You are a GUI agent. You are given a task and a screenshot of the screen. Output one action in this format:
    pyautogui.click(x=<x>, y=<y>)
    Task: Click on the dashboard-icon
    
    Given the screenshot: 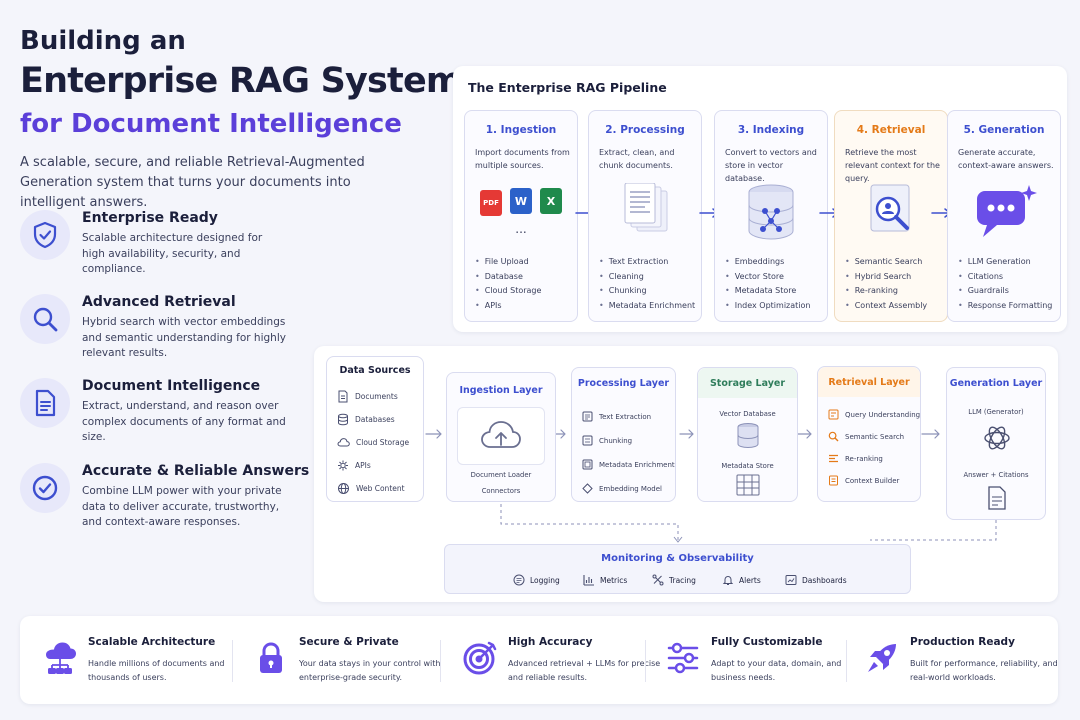 What is the action you would take?
    pyautogui.click(x=791, y=580)
    